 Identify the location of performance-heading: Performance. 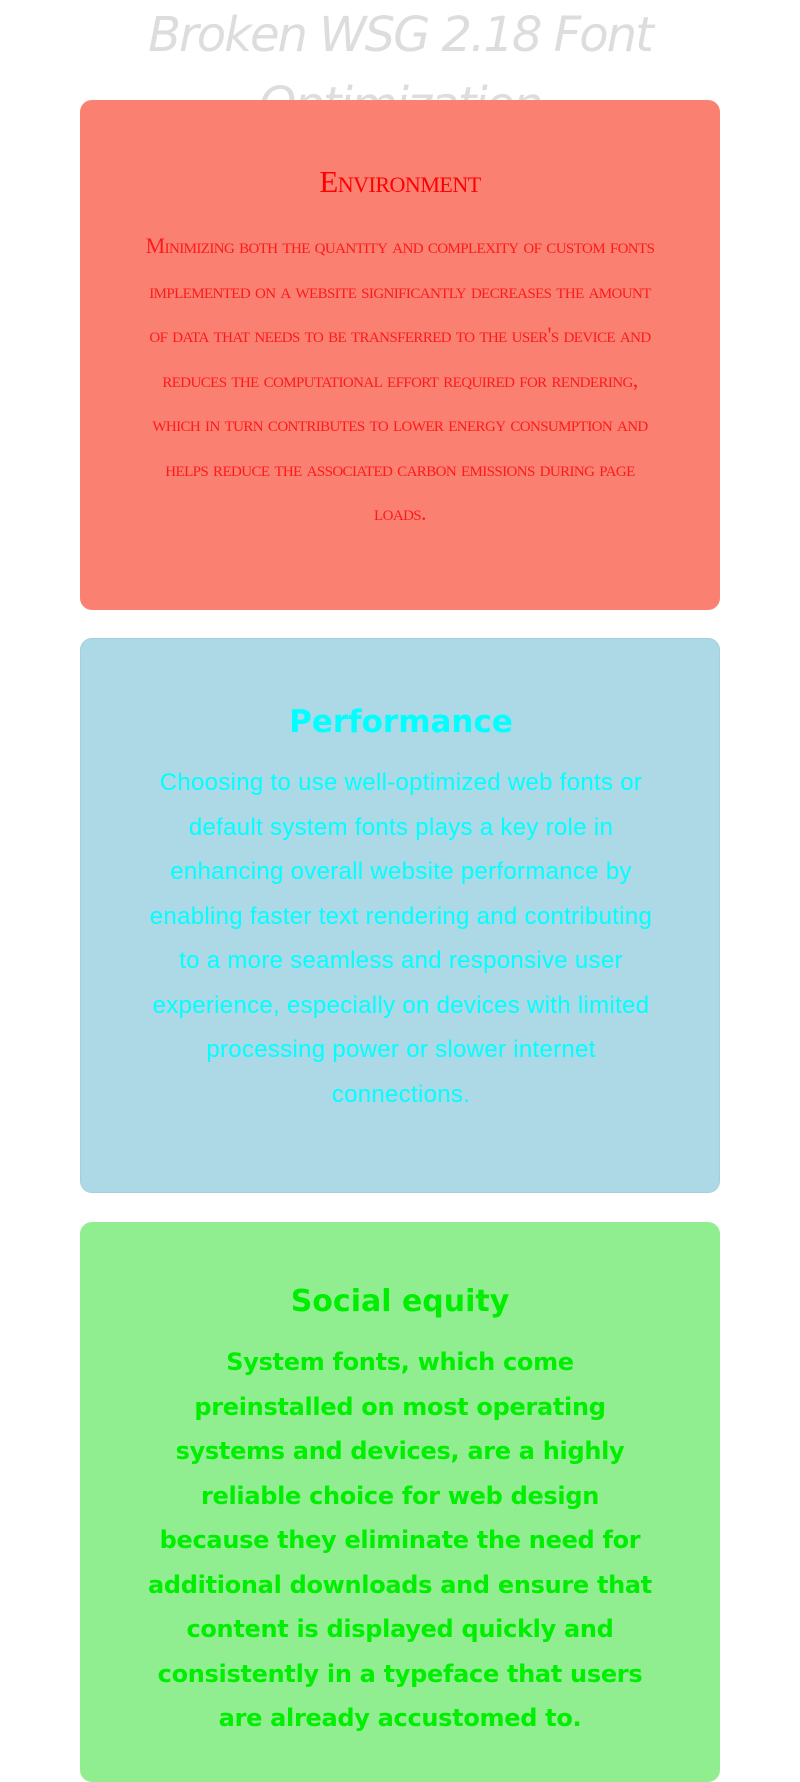
(401, 722).